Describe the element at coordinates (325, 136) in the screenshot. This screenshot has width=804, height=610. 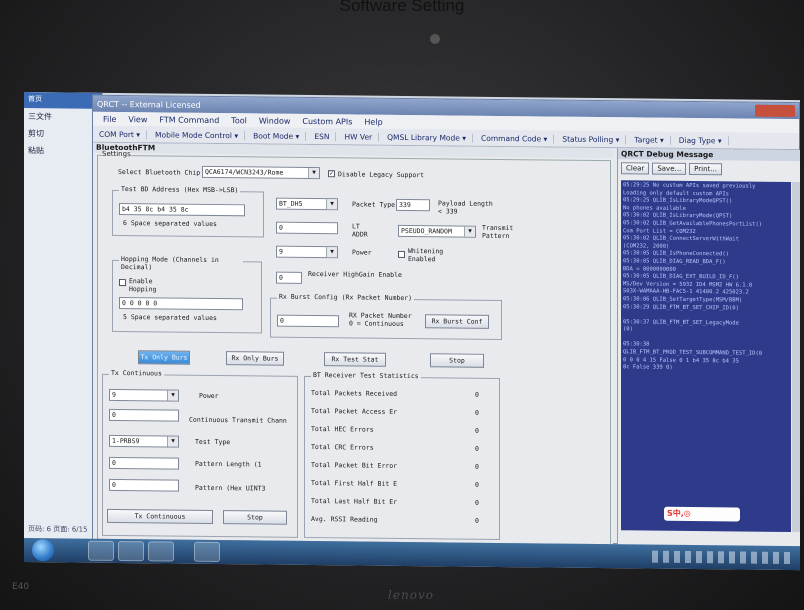
I see `toolbar-esn: ESN` at that location.